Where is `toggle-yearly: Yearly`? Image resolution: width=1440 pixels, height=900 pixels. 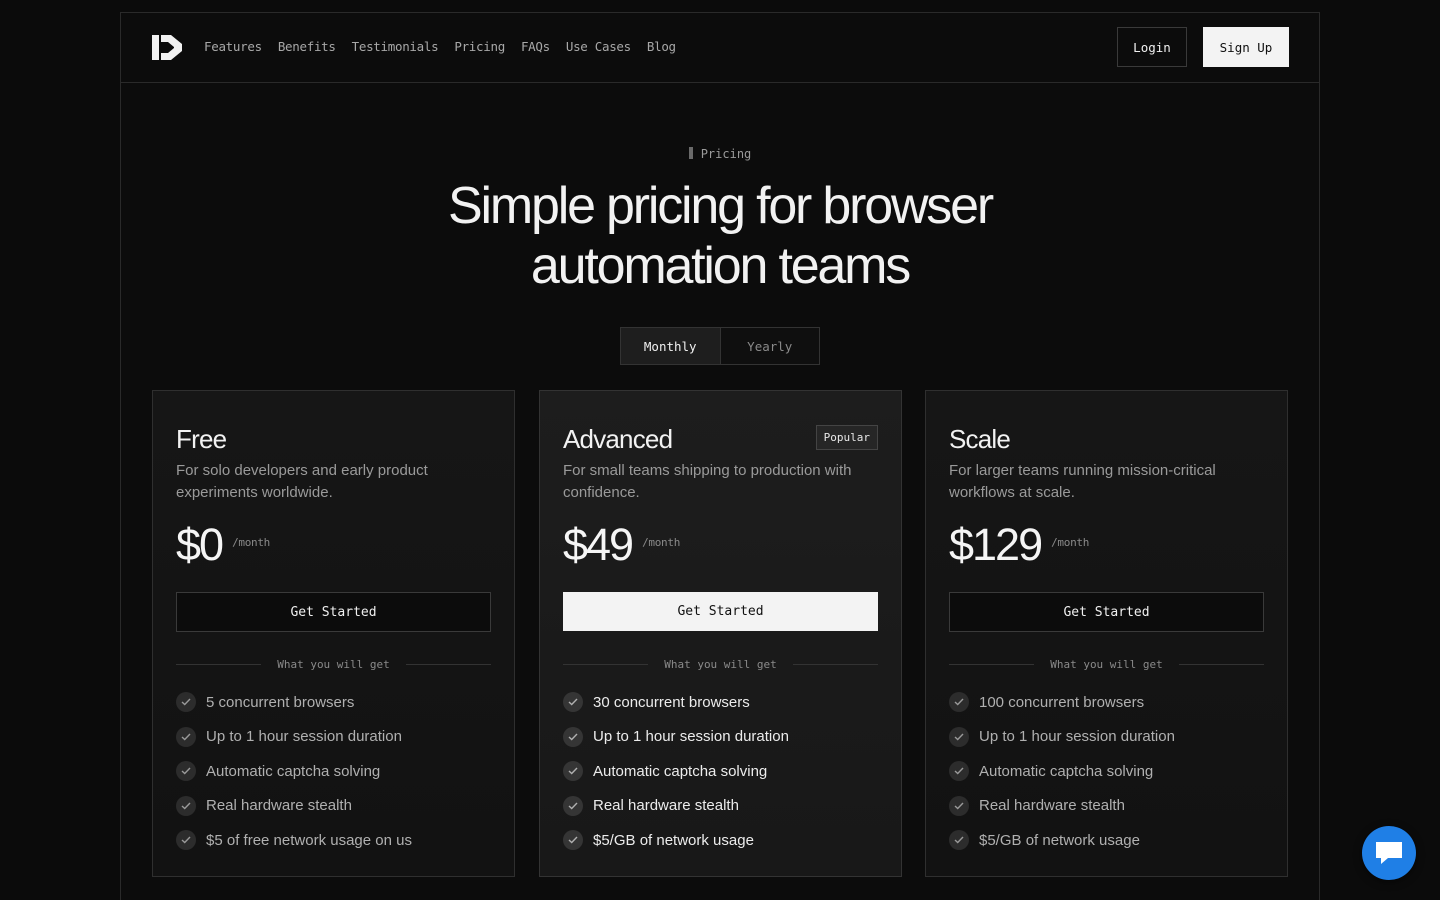 toggle-yearly: Yearly is located at coordinates (770, 346).